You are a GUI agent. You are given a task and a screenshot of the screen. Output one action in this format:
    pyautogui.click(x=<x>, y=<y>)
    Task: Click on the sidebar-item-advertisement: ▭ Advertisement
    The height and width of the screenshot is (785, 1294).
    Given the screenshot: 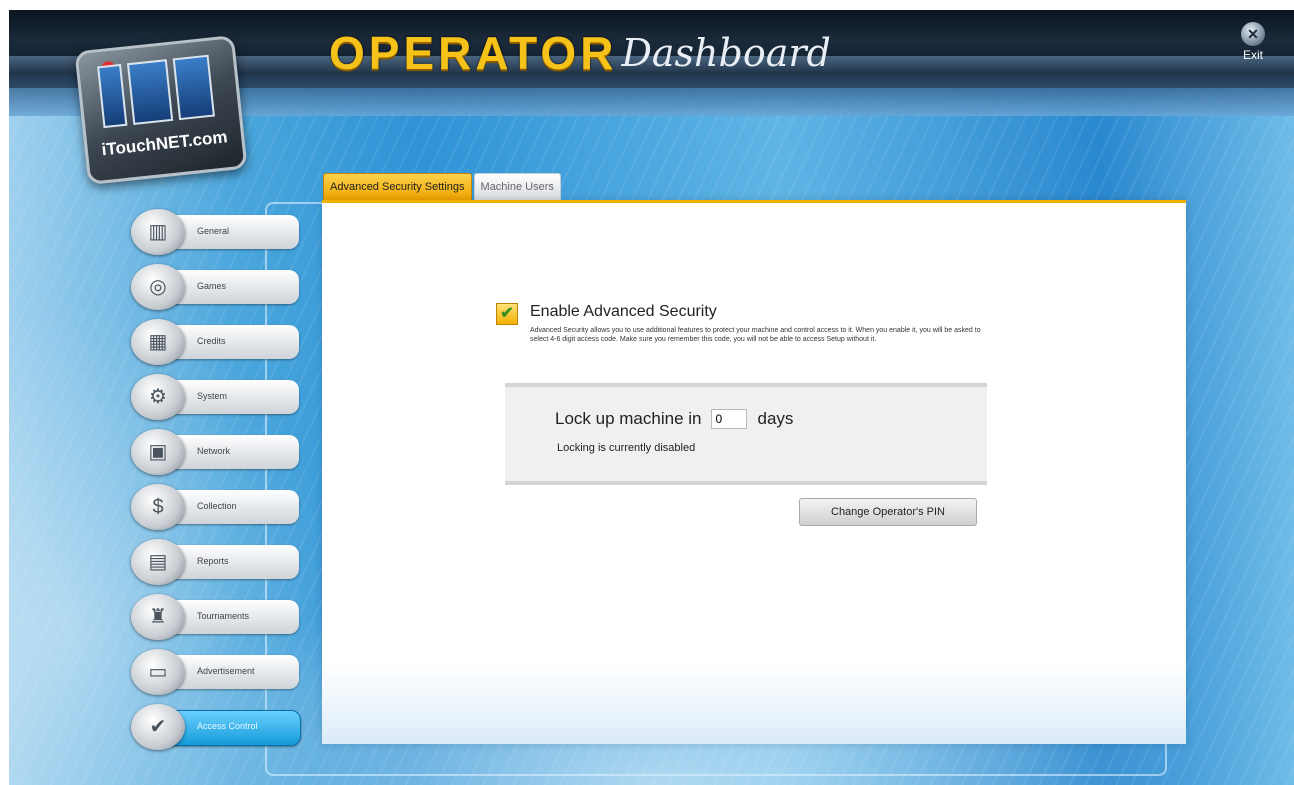 What is the action you would take?
    pyautogui.click(x=216, y=672)
    